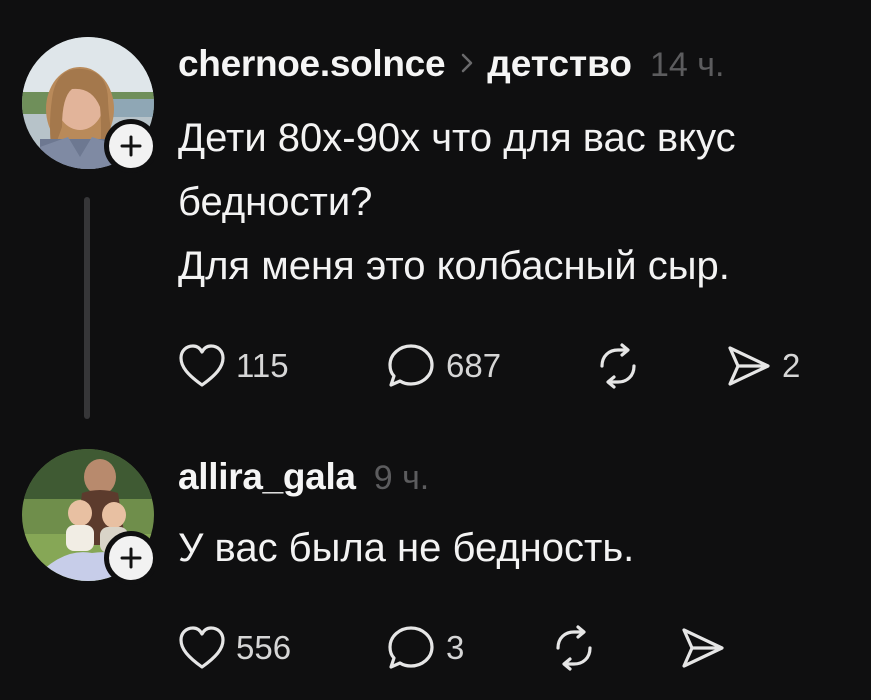  What do you see at coordinates (454, 266) in the screenshot?
I see `post-text-line: Для меня это колбасный сыр.` at bounding box center [454, 266].